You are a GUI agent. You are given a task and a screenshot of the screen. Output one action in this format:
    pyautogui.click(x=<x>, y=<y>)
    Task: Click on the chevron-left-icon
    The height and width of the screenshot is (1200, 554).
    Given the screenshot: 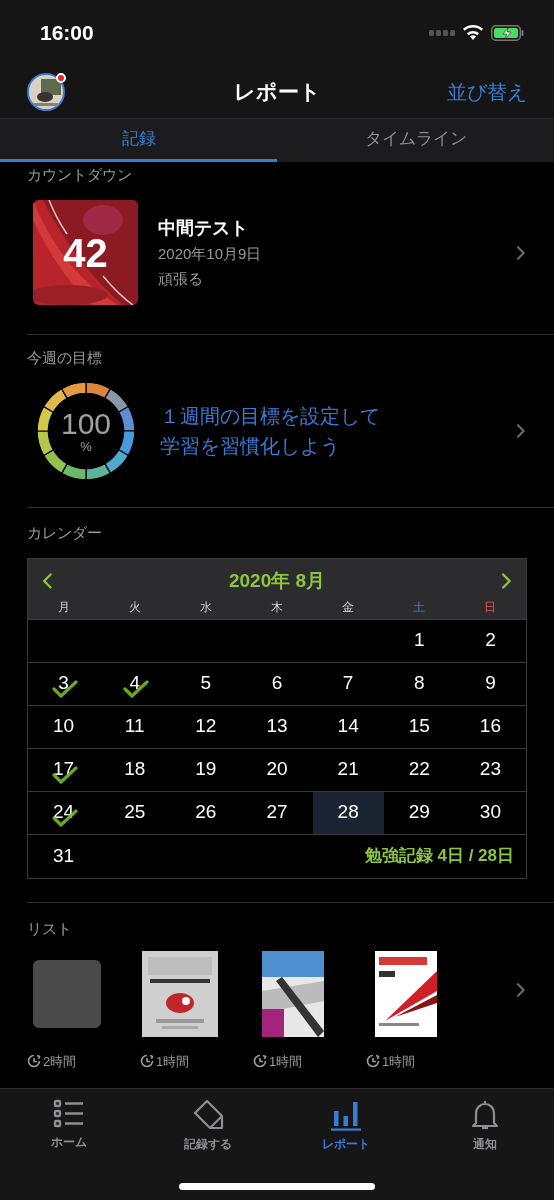 What is the action you would take?
    pyautogui.click(x=47, y=581)
    